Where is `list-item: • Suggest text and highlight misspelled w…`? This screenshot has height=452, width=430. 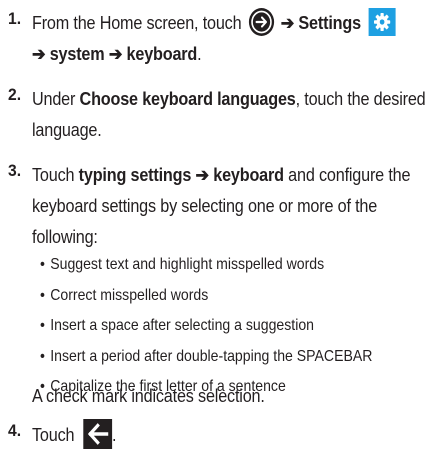 list-item: • Suggest text and highlight misspelled w… is located at coordinates (207, 265).